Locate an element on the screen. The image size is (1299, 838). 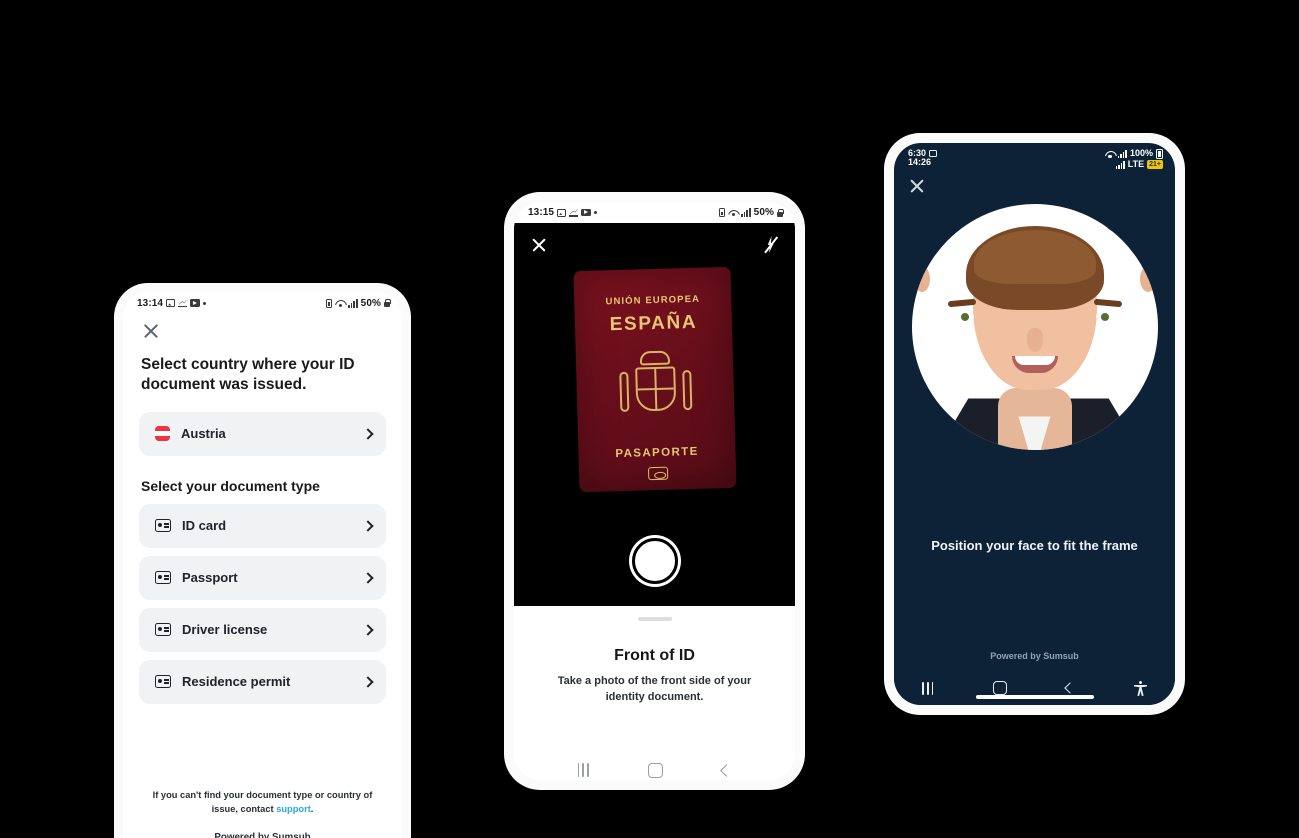
section-title: Select your document type is located at coordinates (230, 485).